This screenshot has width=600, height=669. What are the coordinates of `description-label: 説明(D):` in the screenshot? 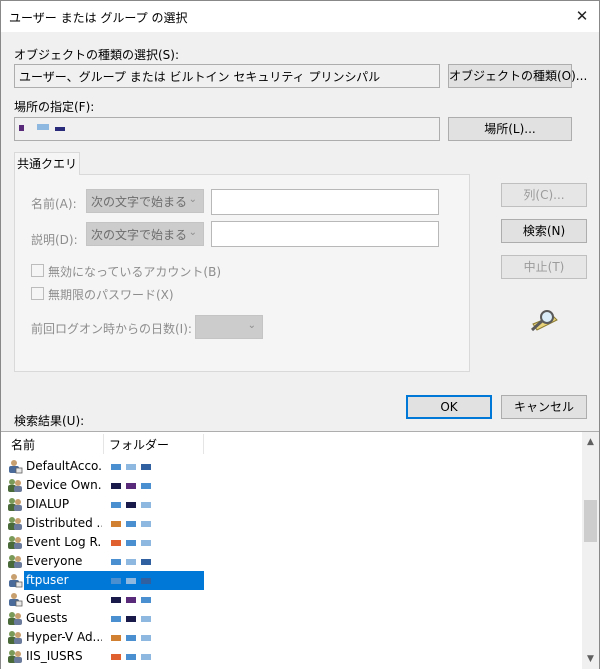 It's located at (54, 240).